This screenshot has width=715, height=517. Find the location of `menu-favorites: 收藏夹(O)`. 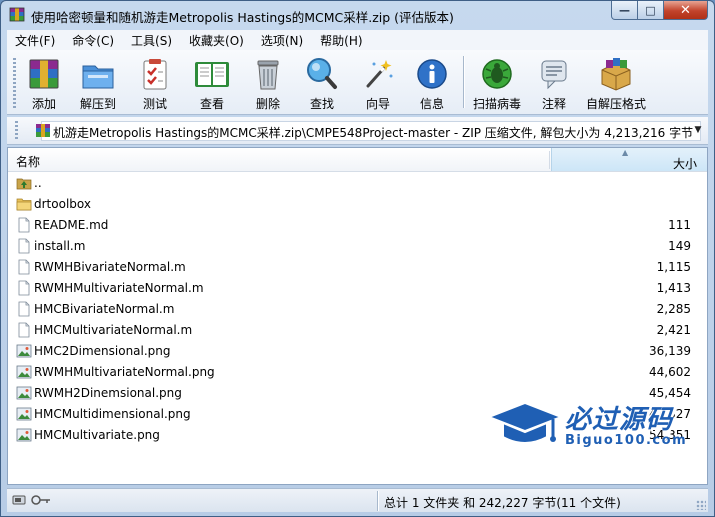

menu-favorites: 收藏夹(O) is located at coordinates (217, 40).